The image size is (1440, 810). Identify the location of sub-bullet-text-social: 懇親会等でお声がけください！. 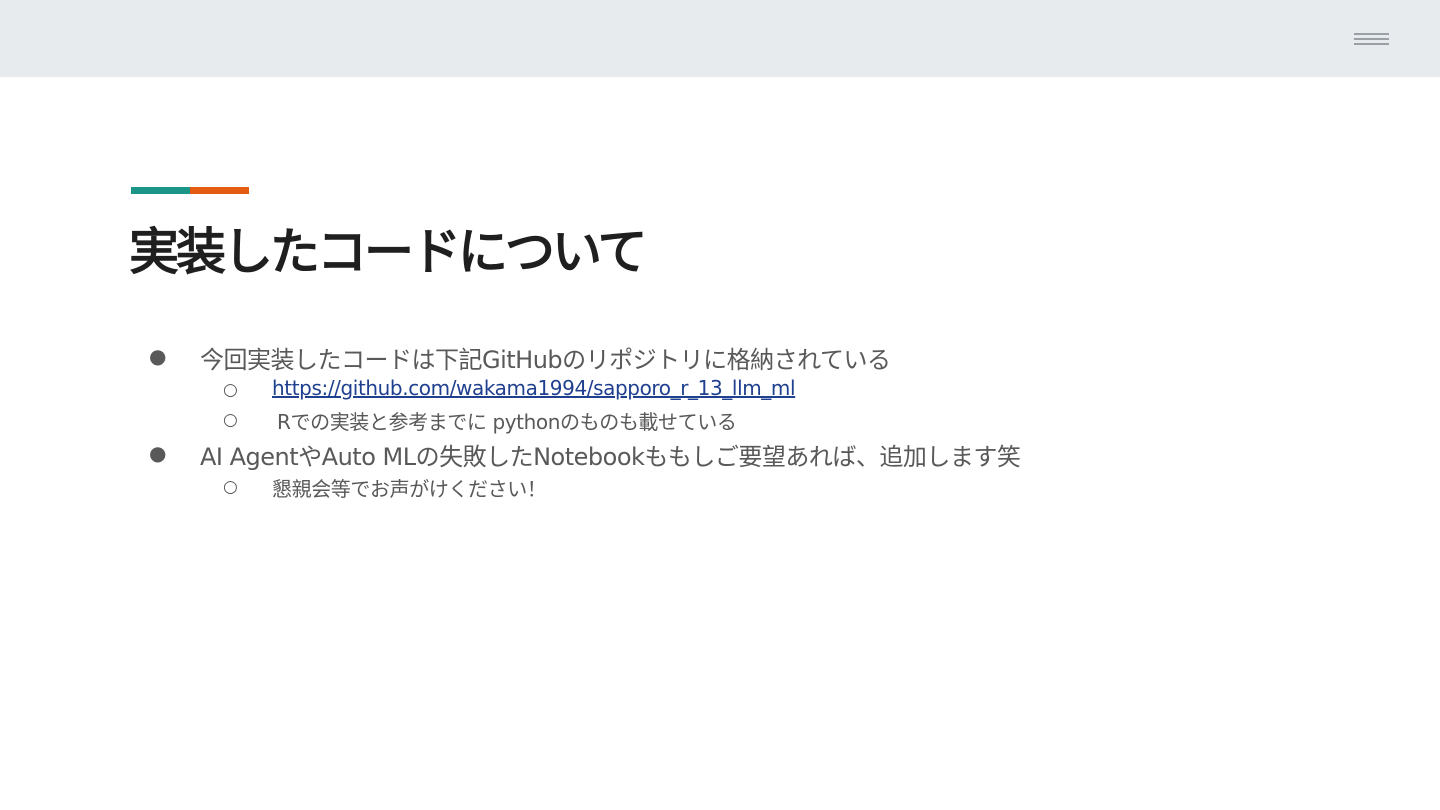
(409, 489).